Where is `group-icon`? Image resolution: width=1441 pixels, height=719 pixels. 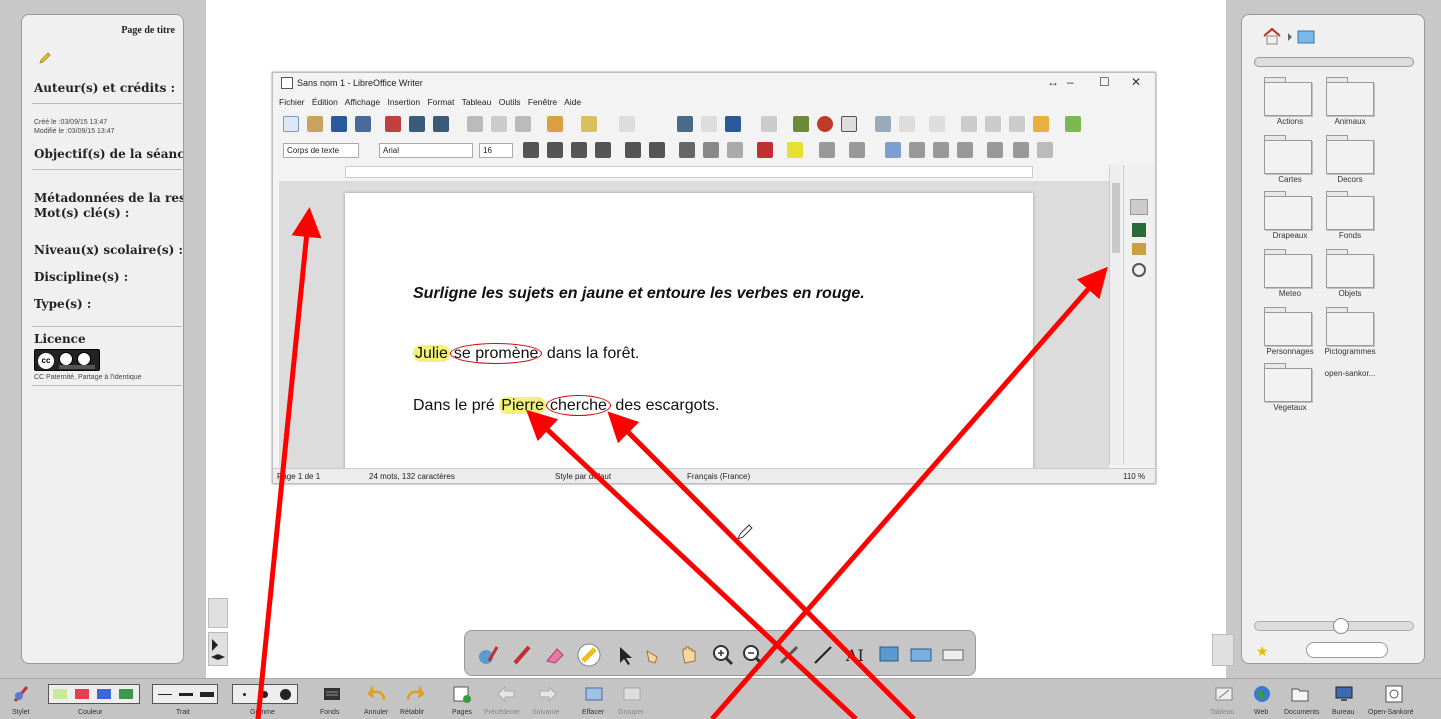
group-icon is located at coordinates (632, 694).